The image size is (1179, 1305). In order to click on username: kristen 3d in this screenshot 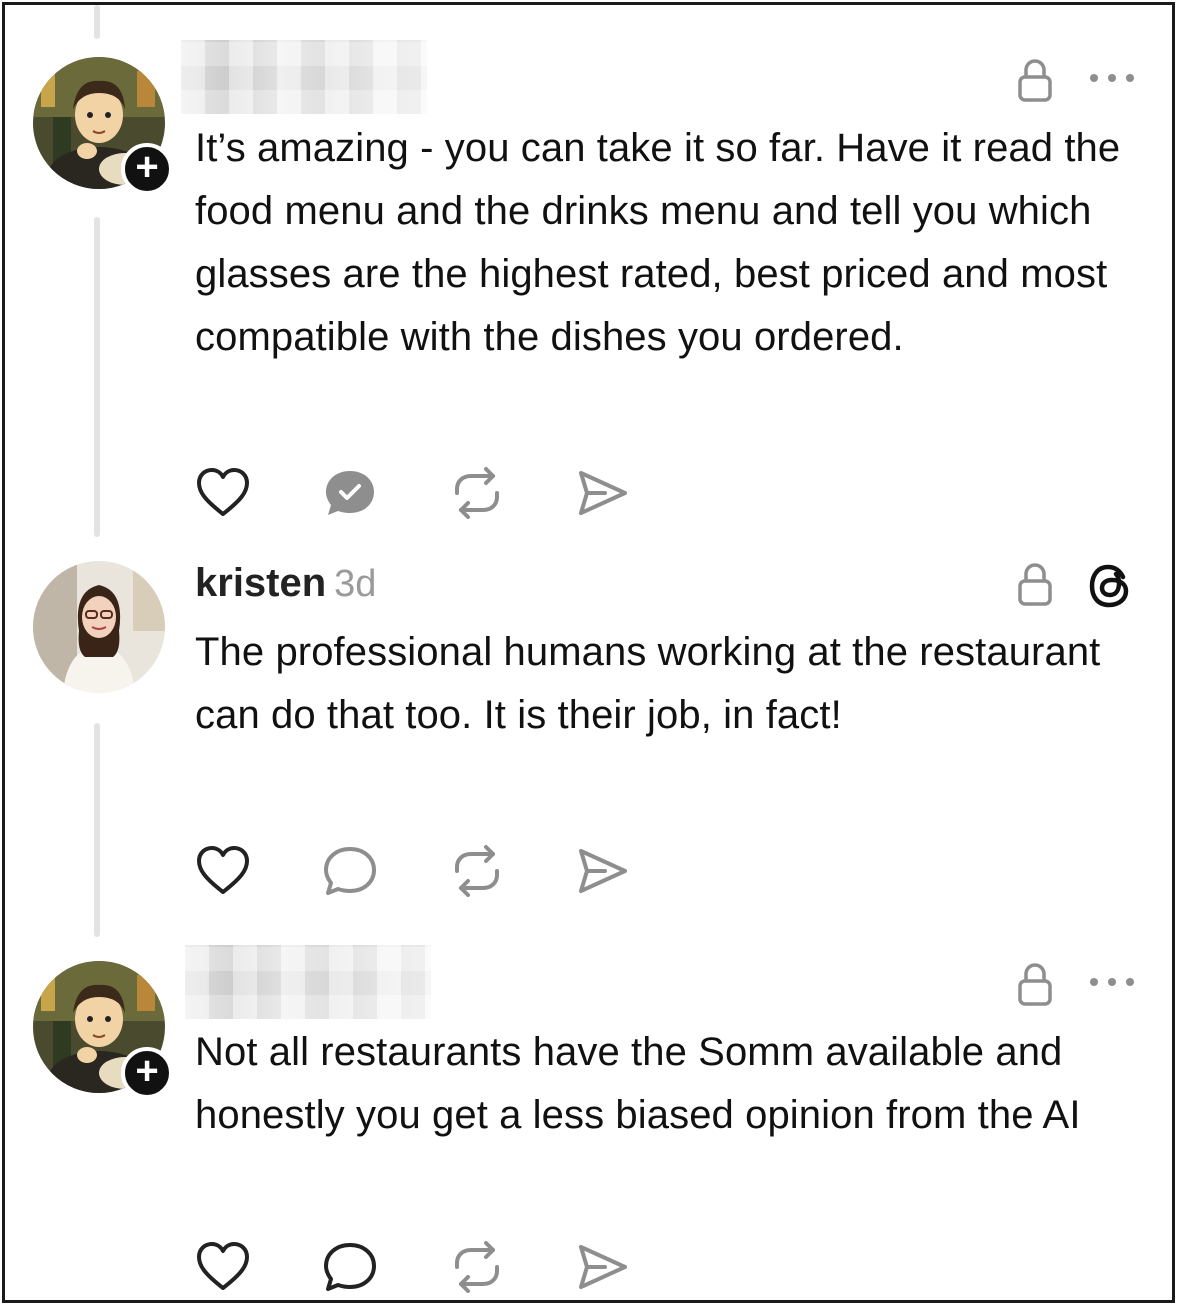, I will do `click(285, 583)`.